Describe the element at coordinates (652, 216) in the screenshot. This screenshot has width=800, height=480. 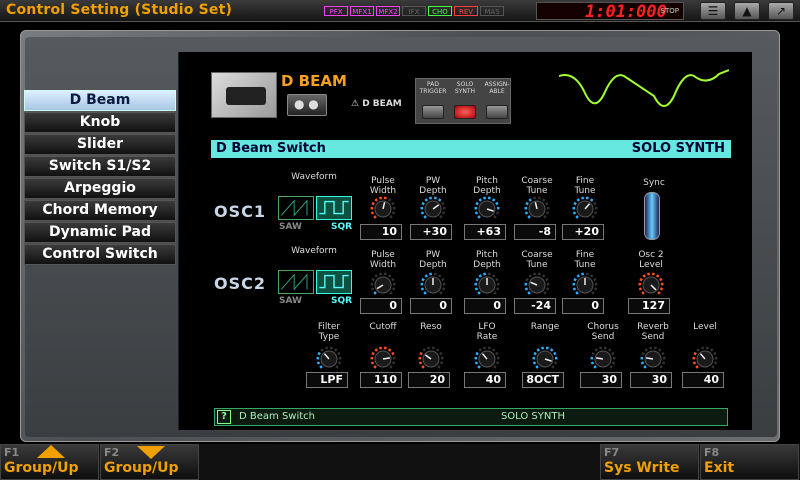
I see `sync-toggle` at that location.